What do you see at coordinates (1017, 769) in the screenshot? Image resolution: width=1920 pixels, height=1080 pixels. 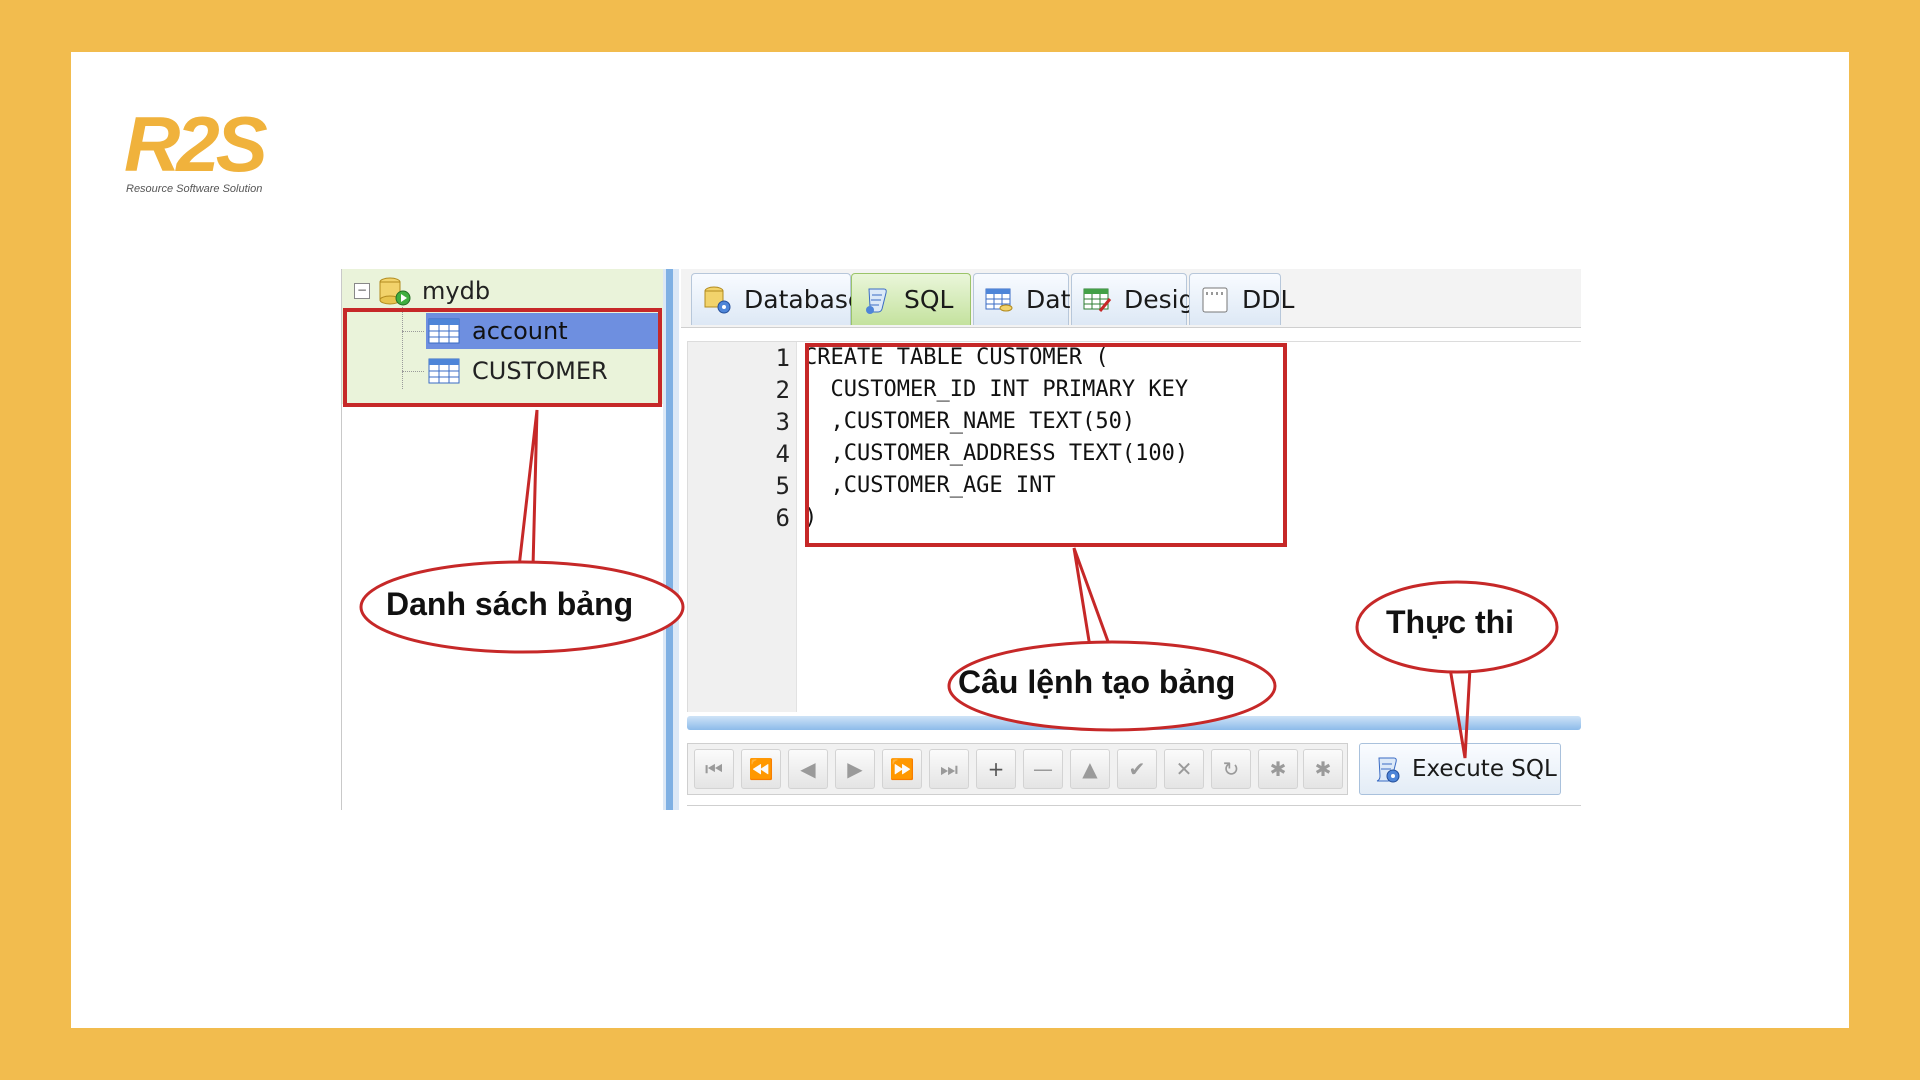 I see `navigation-toolbar: ⏮ ⏪ ◀ ▶ ⏩ ⏭ + — ▲ ✔ ✕ ↻ ✱ ✱` at bounding box center [1017, 769].